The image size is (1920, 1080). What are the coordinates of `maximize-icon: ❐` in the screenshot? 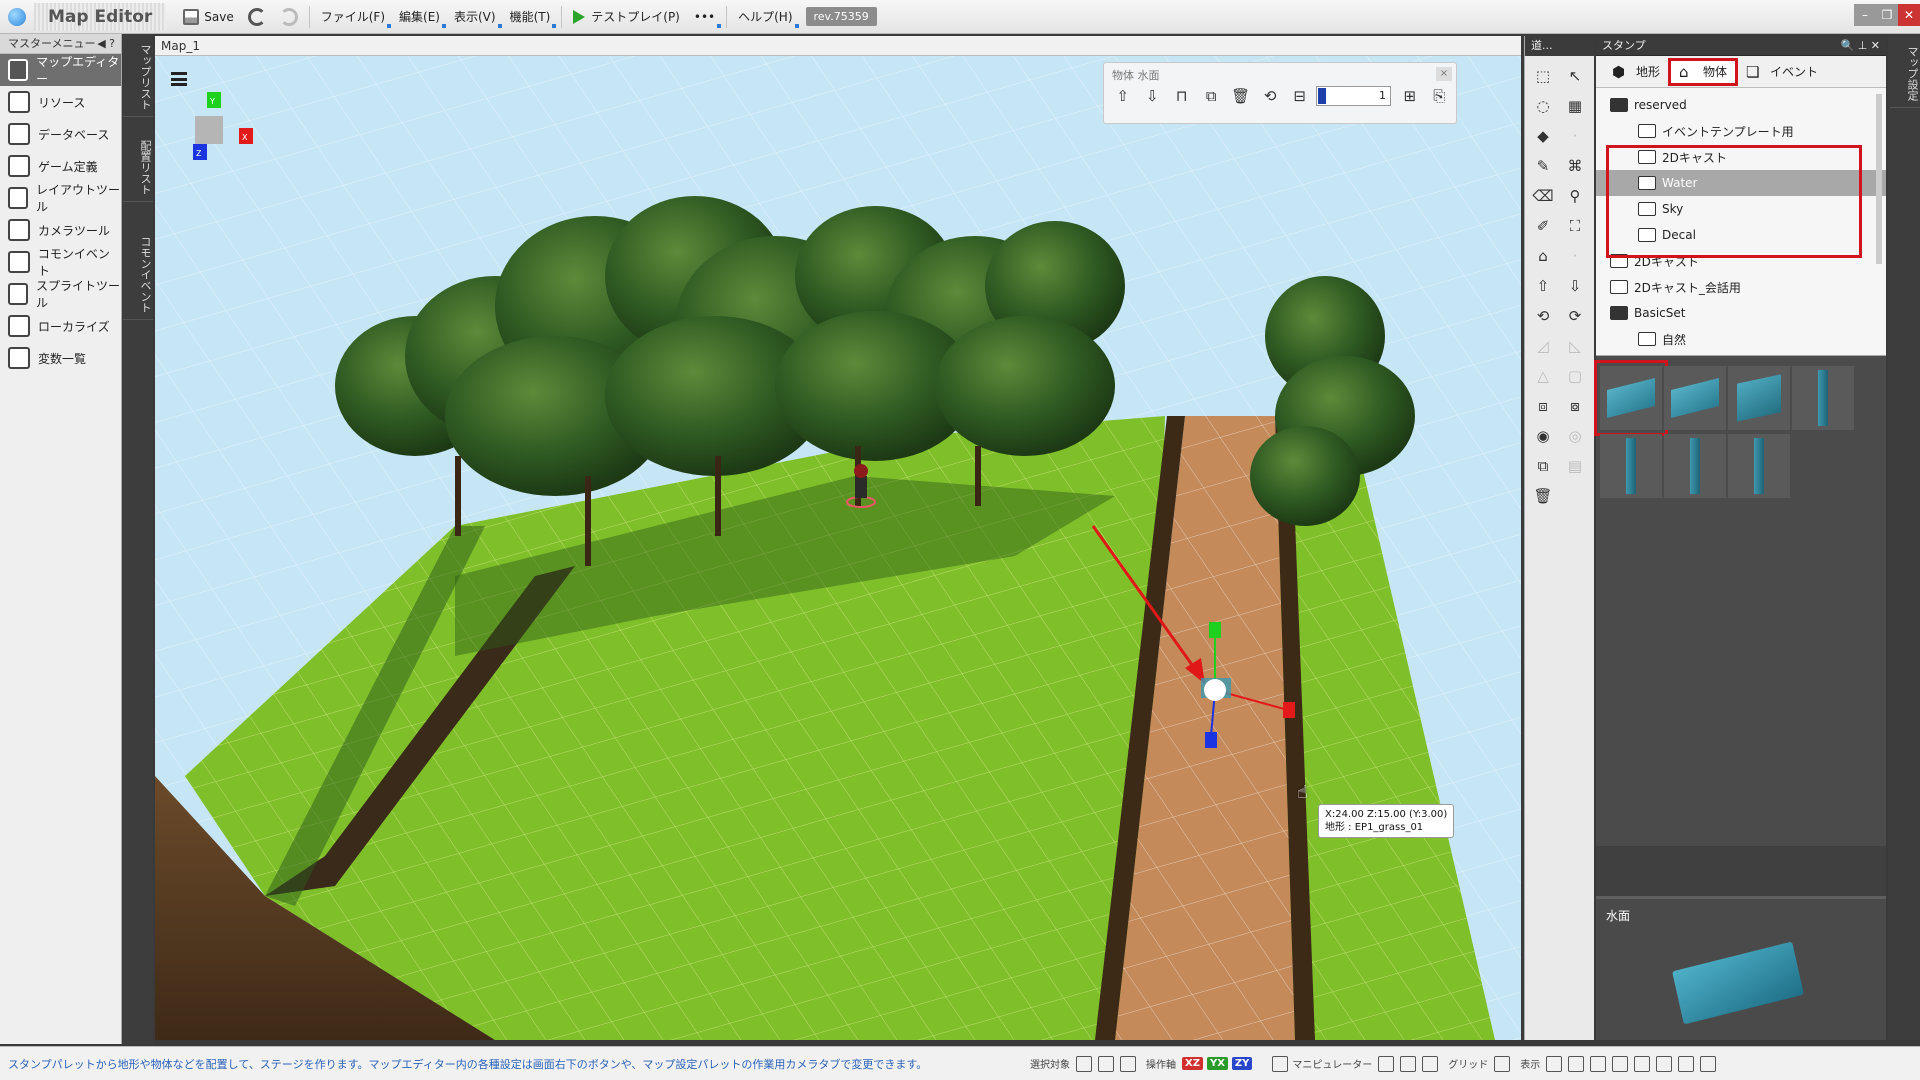 It's located at (1887, 15).